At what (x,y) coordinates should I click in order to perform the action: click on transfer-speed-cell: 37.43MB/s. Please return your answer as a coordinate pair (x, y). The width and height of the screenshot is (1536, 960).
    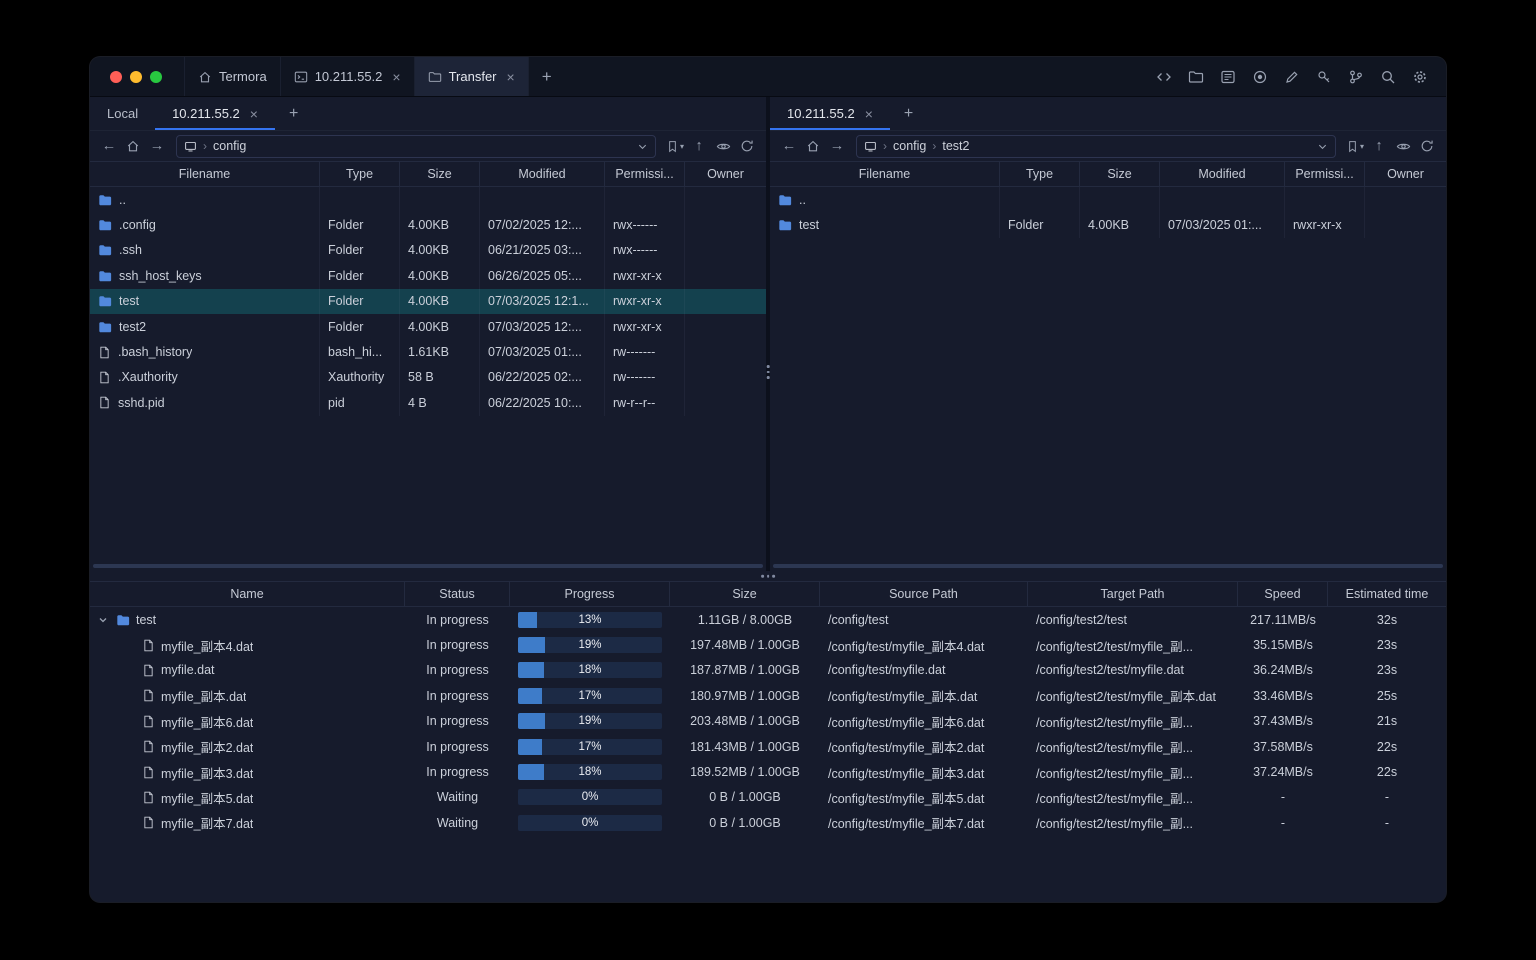
    Looking at the image, I should click on (1283, 721).